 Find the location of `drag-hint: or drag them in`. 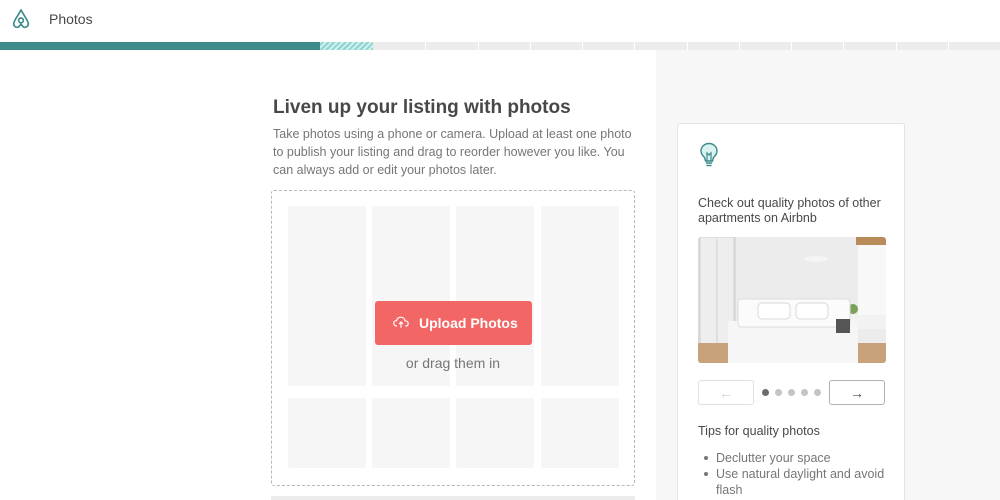

drag-hint: or drag them in is located at coordinates (453, 363).